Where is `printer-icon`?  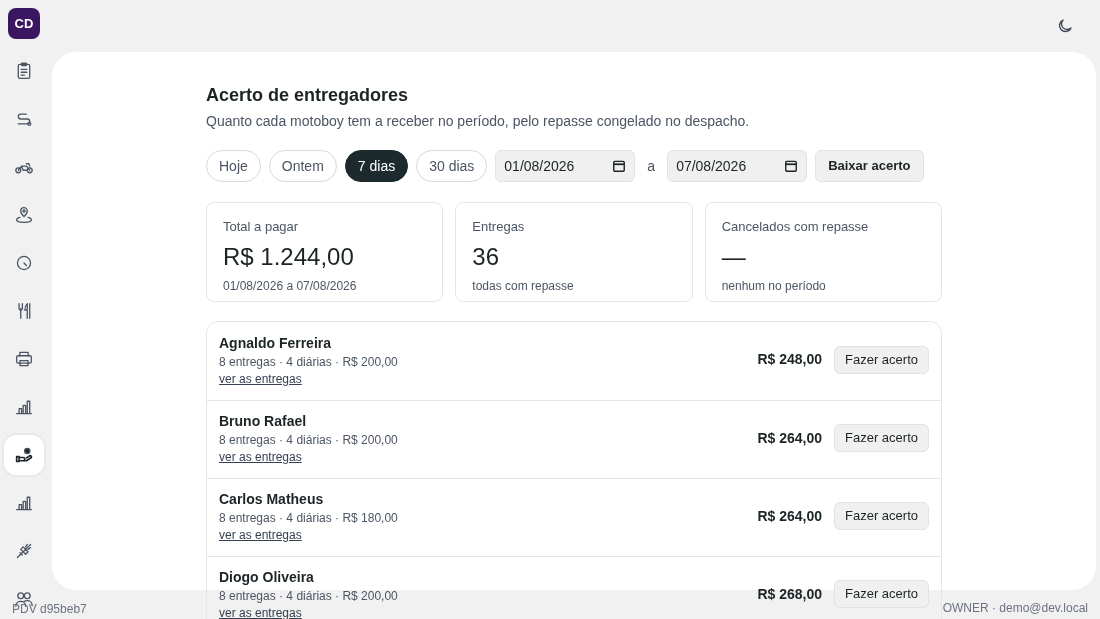
printer-icon is located at coordinates (24, 359).